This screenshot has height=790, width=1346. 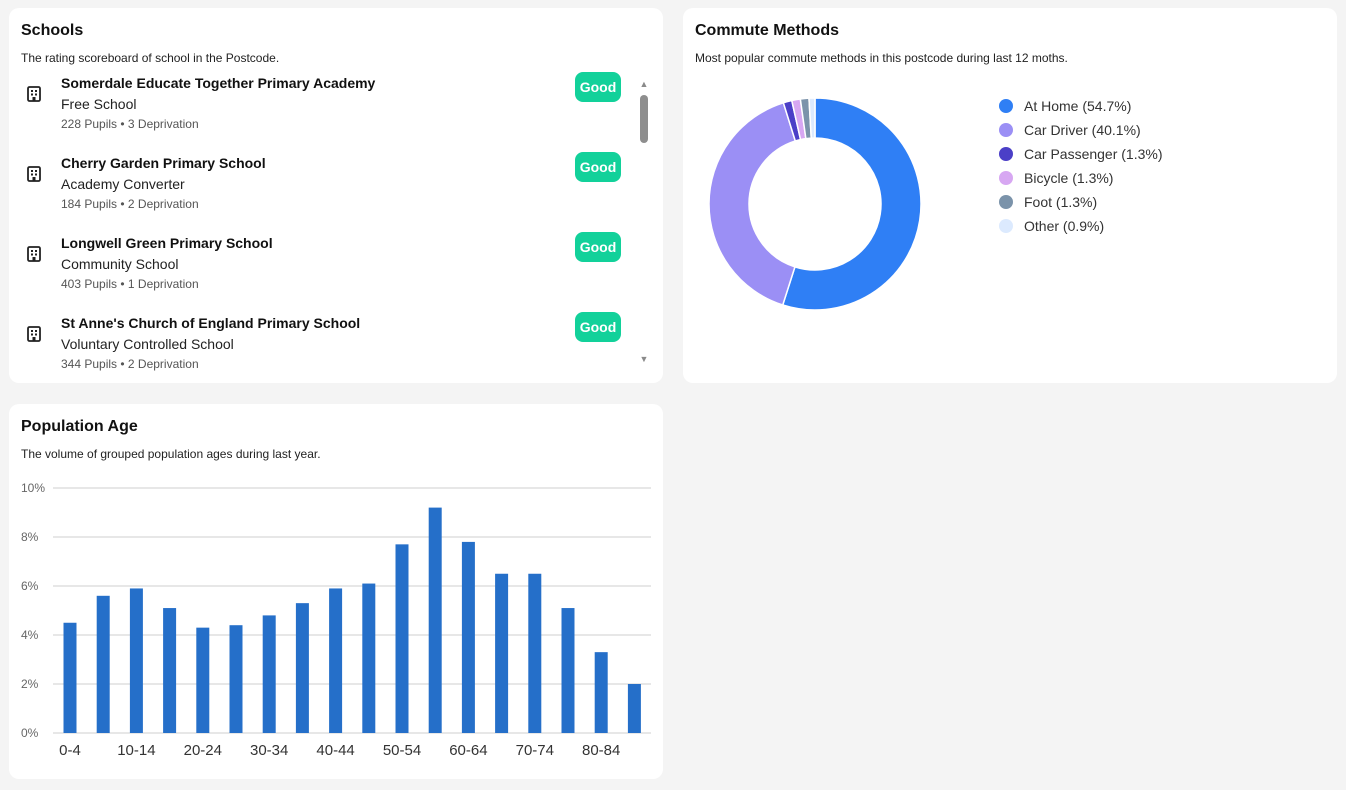 What do you see at coordinates (402, 750) in the screenshot?
I see `x-tick-label: 50-54` at bounding box center [402, 750].